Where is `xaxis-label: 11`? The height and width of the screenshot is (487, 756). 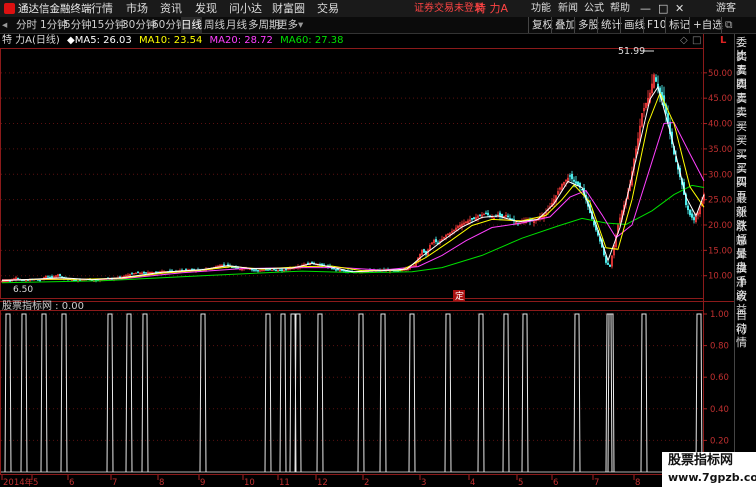
xaxis-label: 11 is located at coordinates (284, 482).